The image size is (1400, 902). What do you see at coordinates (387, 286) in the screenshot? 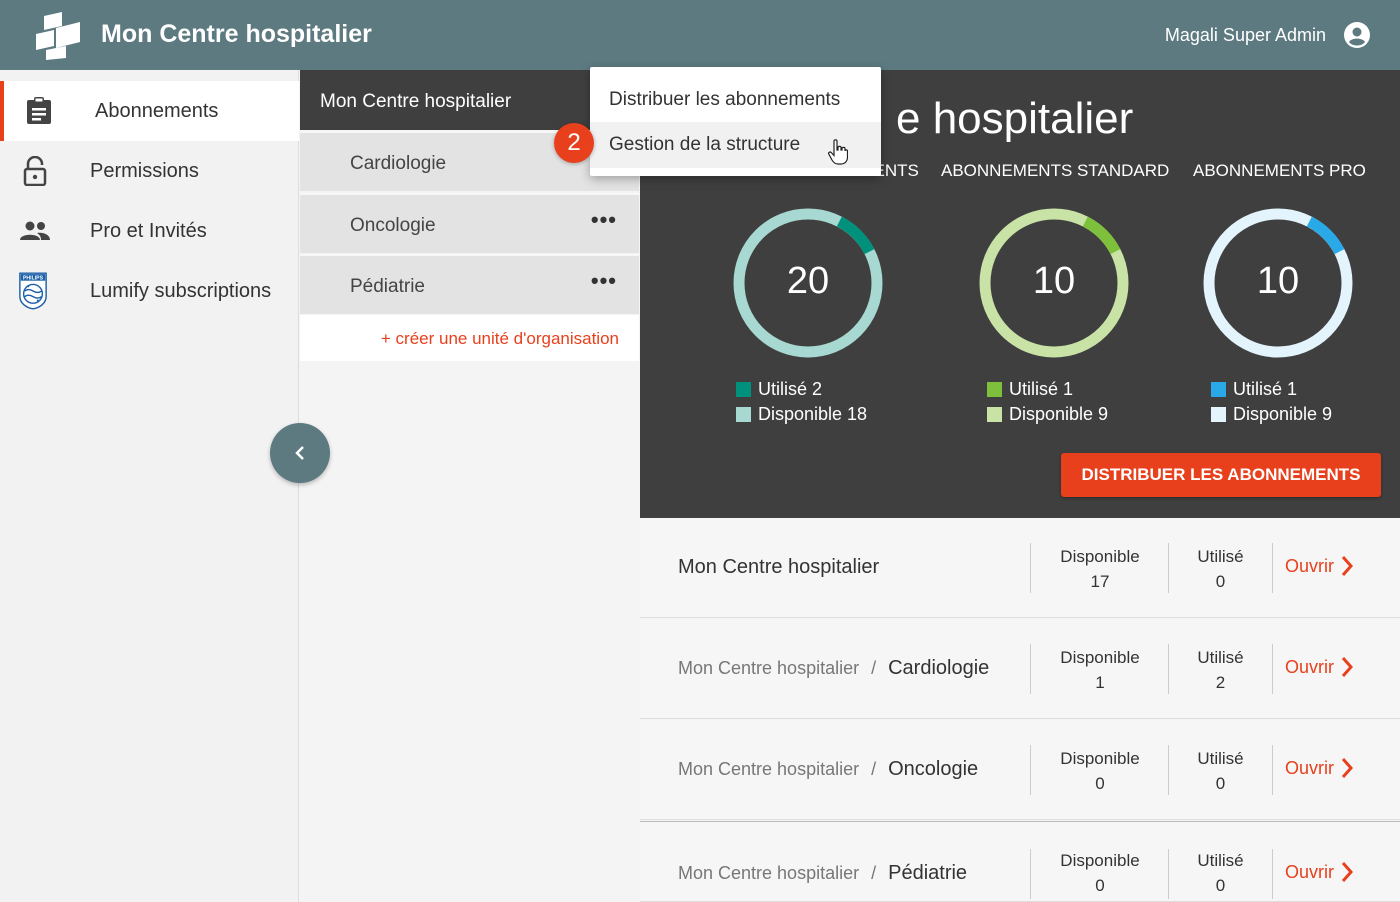
I see `org-unit-label: Pédiatrie` at bounding box center [387, 286].